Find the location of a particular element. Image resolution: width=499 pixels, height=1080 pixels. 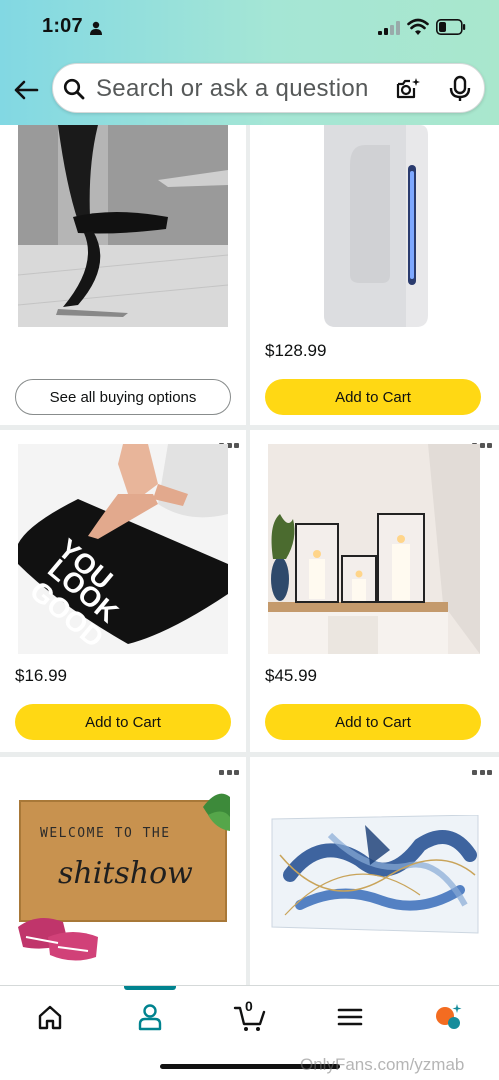

product-card: $45.99 Add to Cart is located at coordinates (374, 591).